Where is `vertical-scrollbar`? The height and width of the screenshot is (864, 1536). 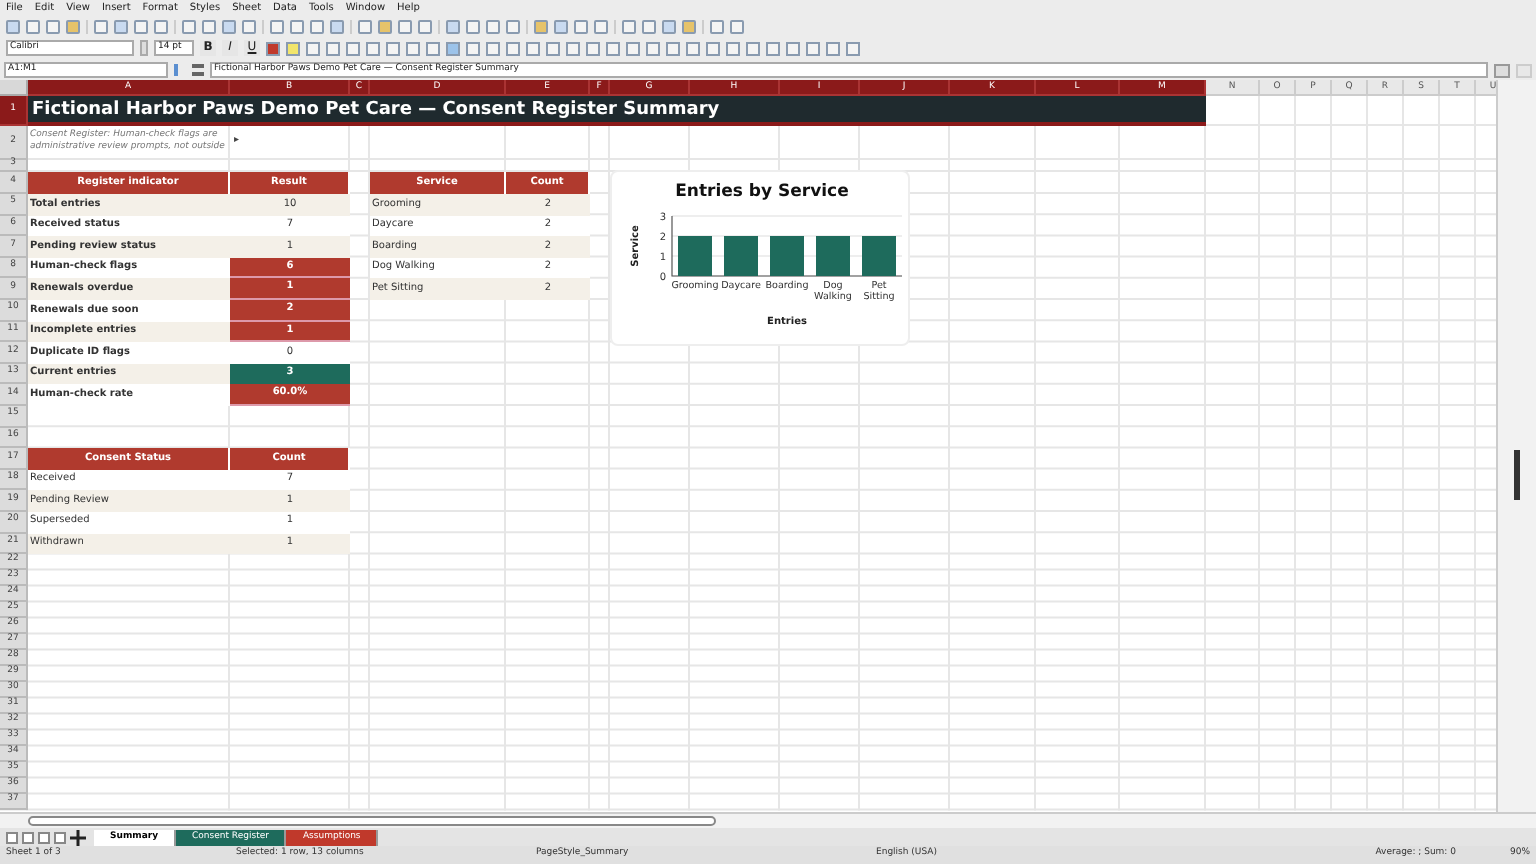
vertical-scrollbar is located at coordinates (1516, 446).